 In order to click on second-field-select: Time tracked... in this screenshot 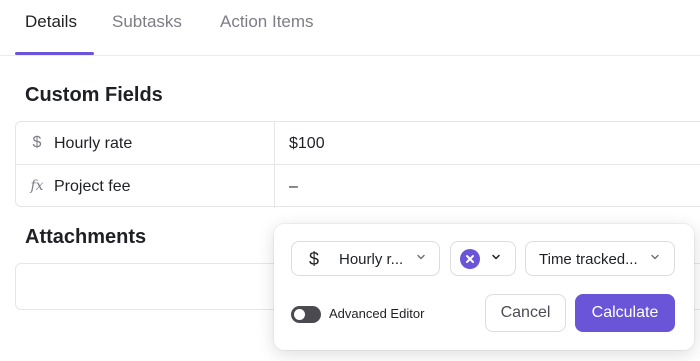, I will do `click(600, 258)`.